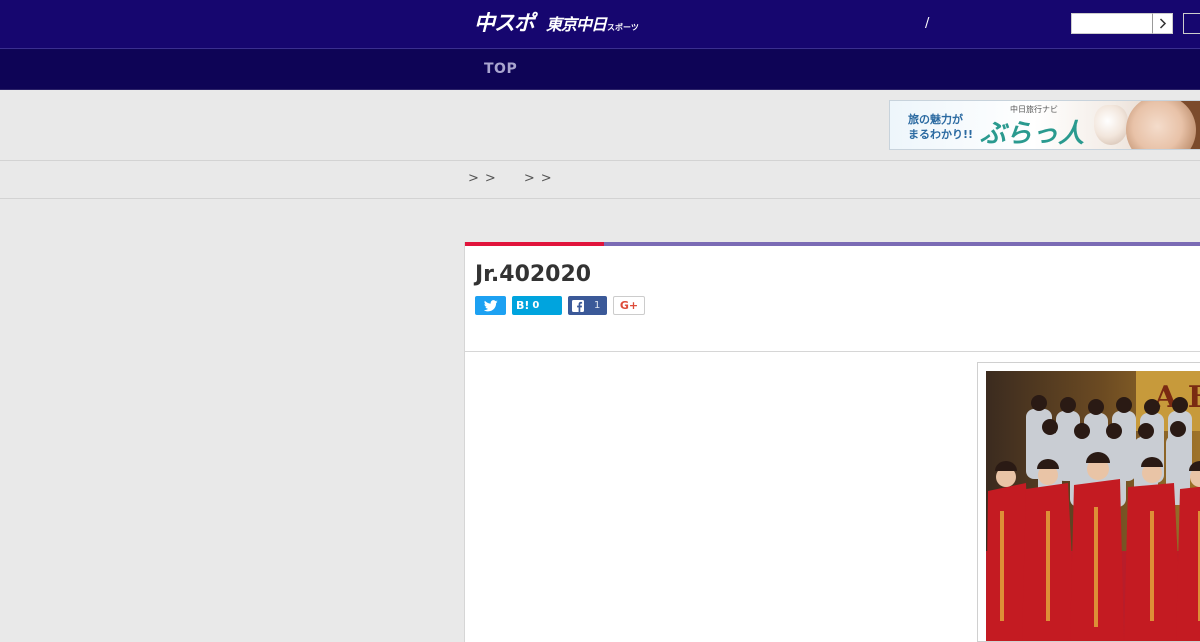  What do you see at coordinates (941, 134) in the screenshot?
I see `ad-tagline-2: まるわかり!!` at bounding box center [941, 134].